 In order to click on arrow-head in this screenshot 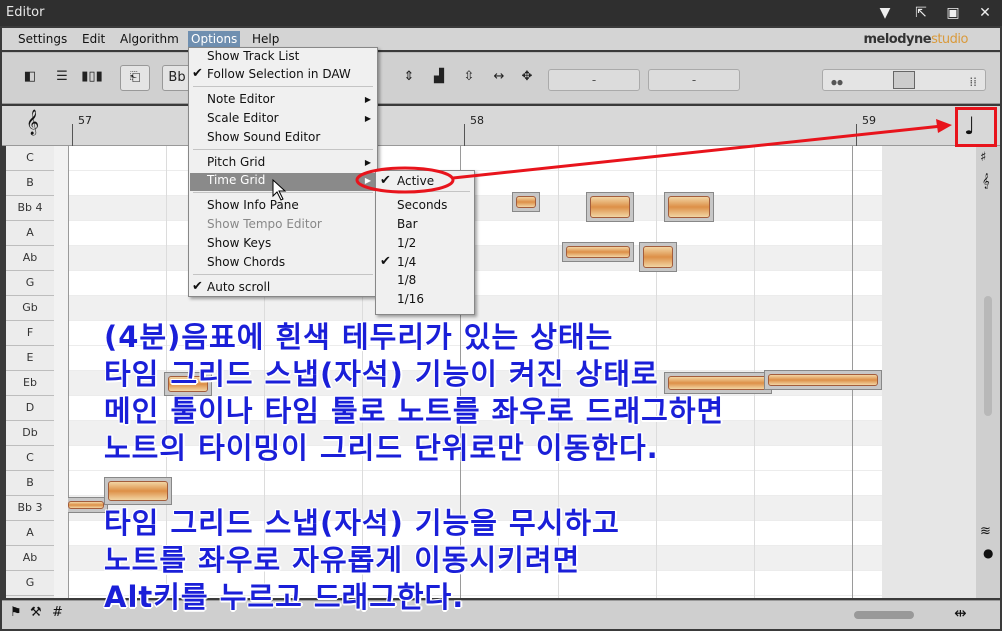, I will do `click(944, 126)`.